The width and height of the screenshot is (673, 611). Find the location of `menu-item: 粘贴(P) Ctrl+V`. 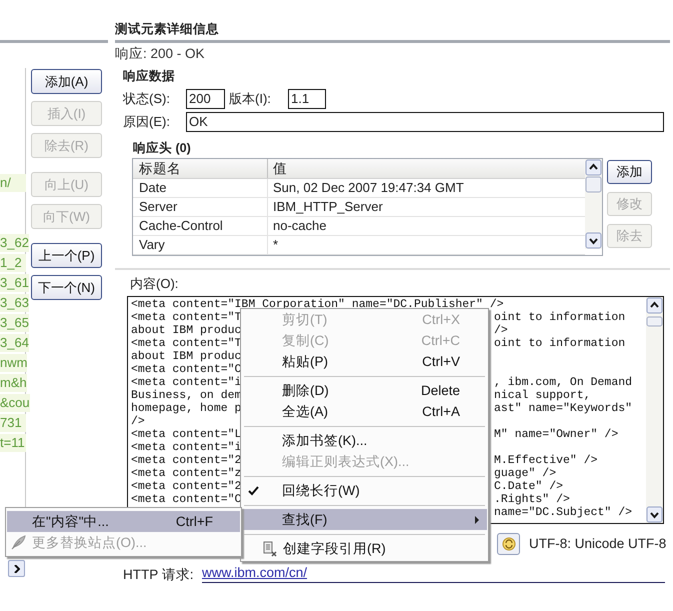

menu-item: 粘贴(P) Ctrl+V is located at coordinates (364, 361).